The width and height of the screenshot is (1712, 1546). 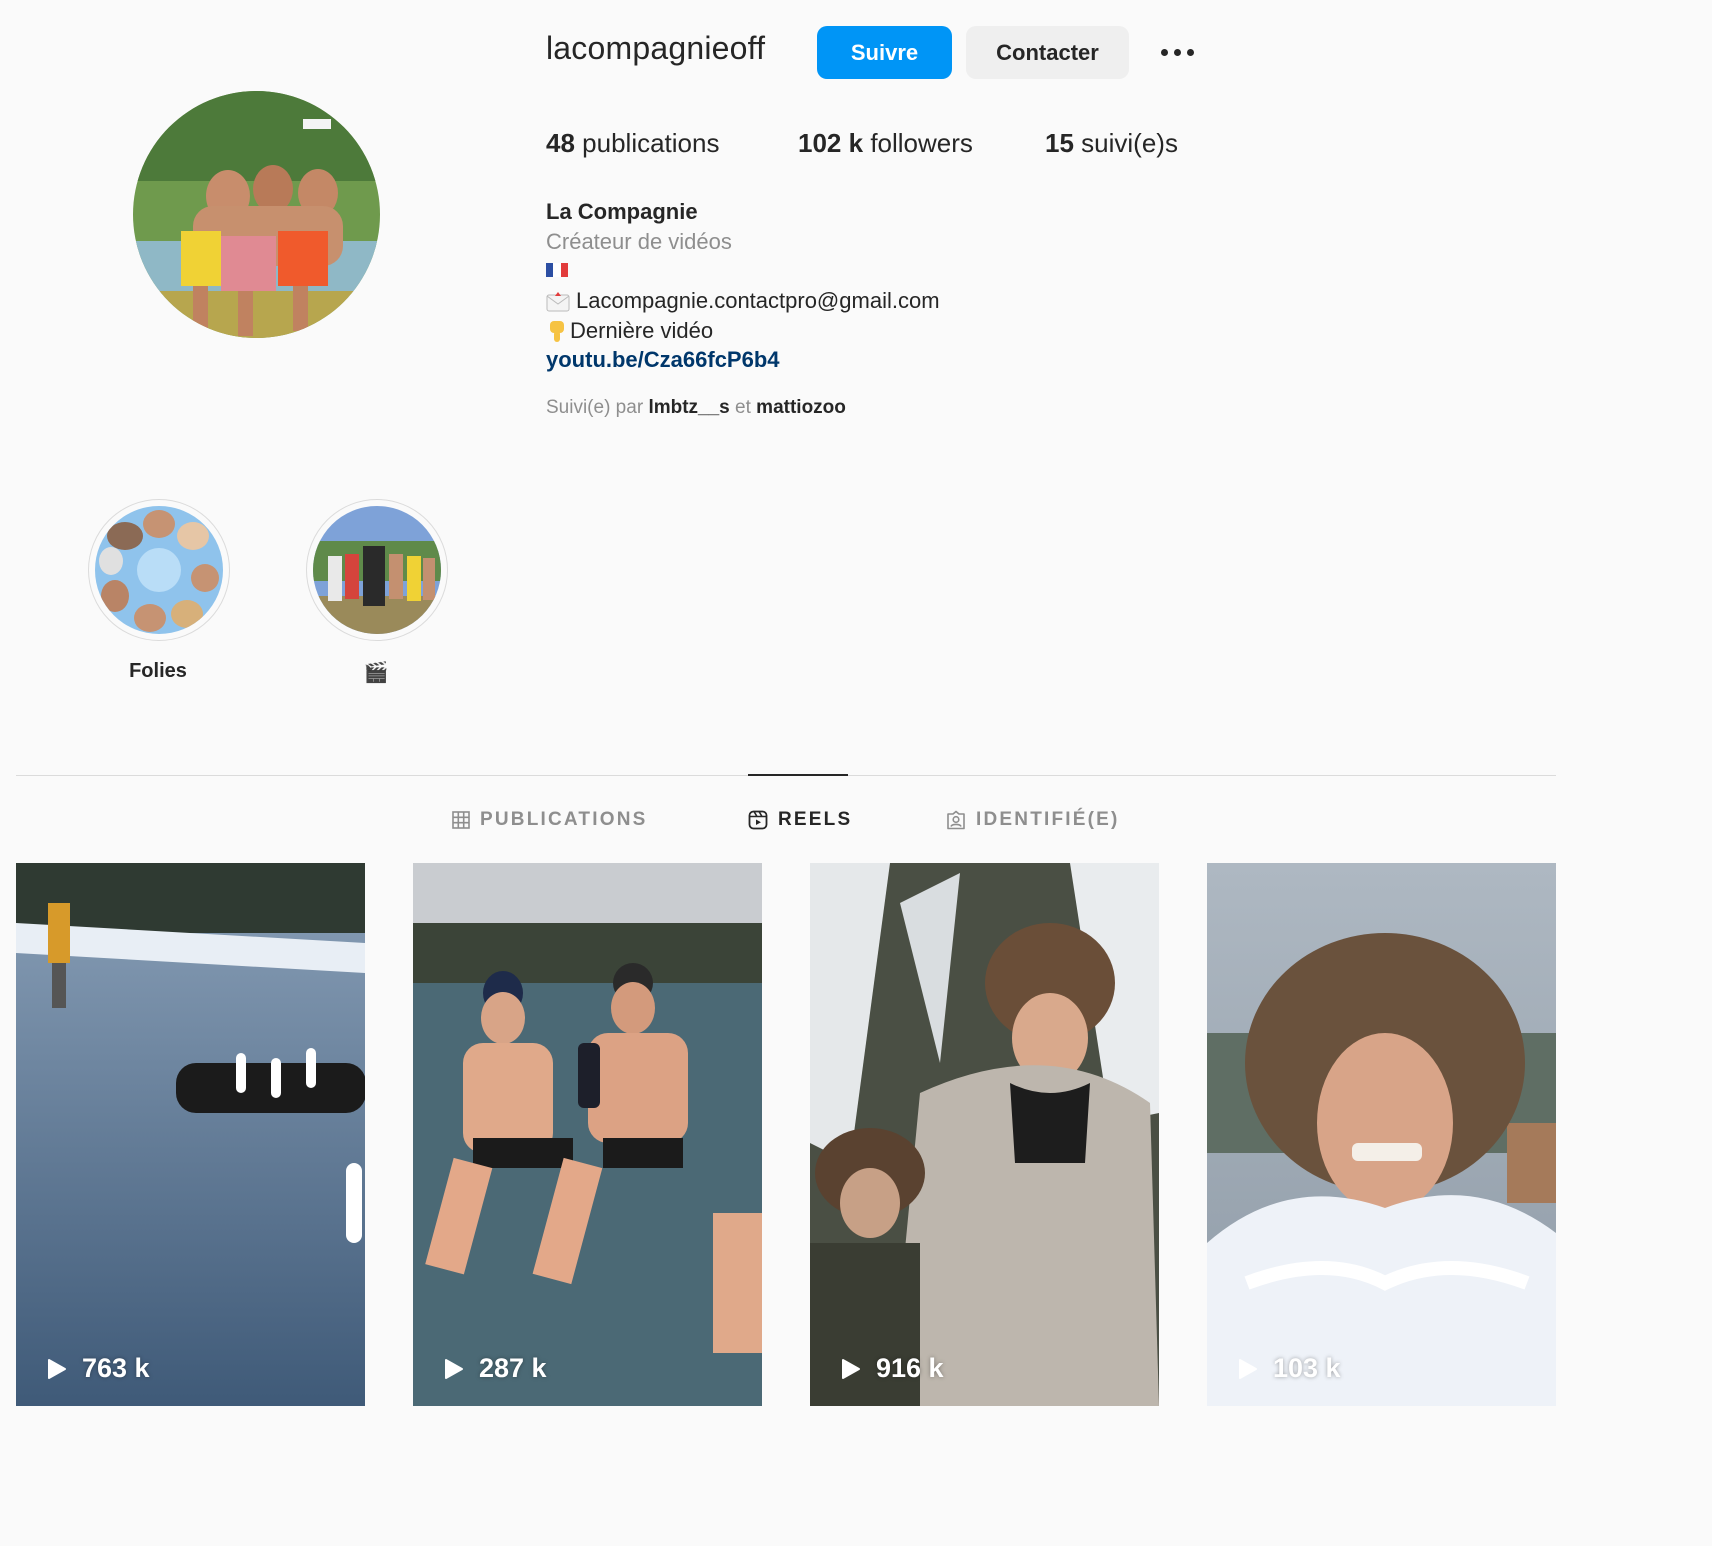 I want to click on highlight-clapper-label: 🎬, so click(x=376, y=673).